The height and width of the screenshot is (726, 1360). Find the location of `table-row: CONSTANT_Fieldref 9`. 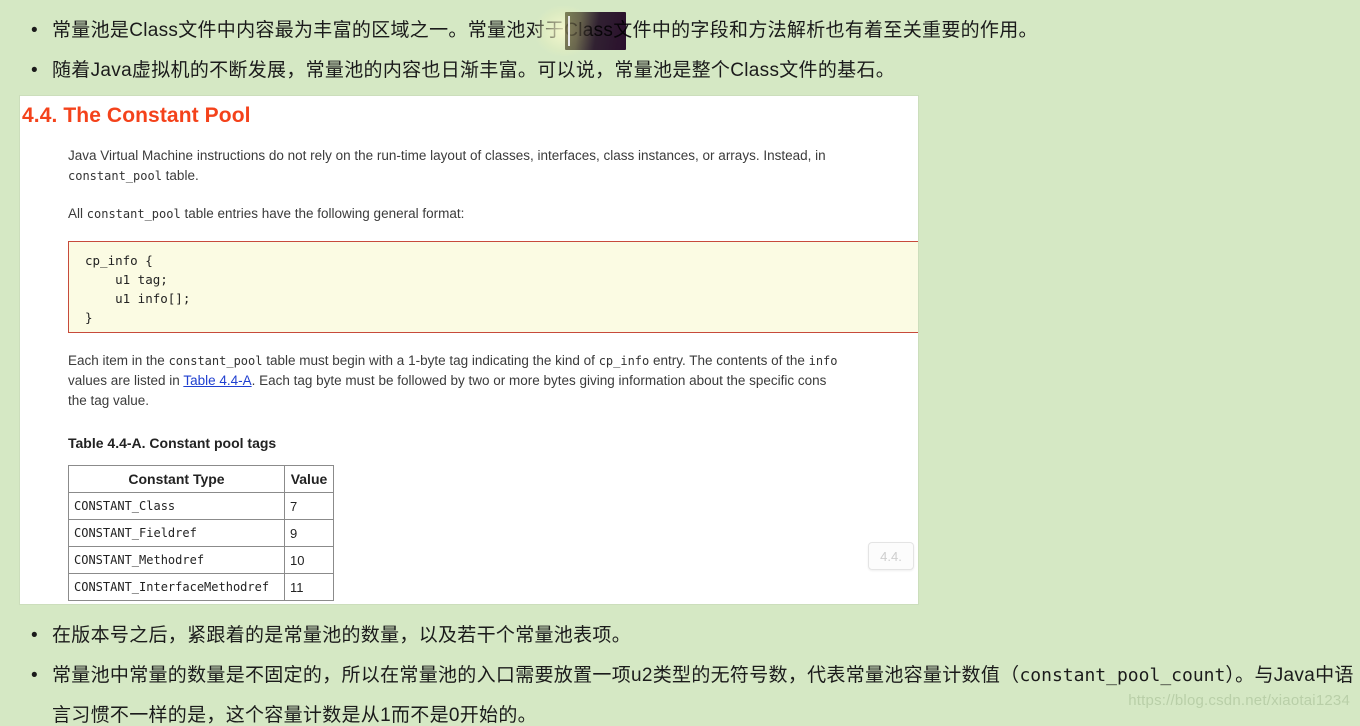

table-row: CONSTANT_Fieldref 9 is located at coordinates (201, 533).